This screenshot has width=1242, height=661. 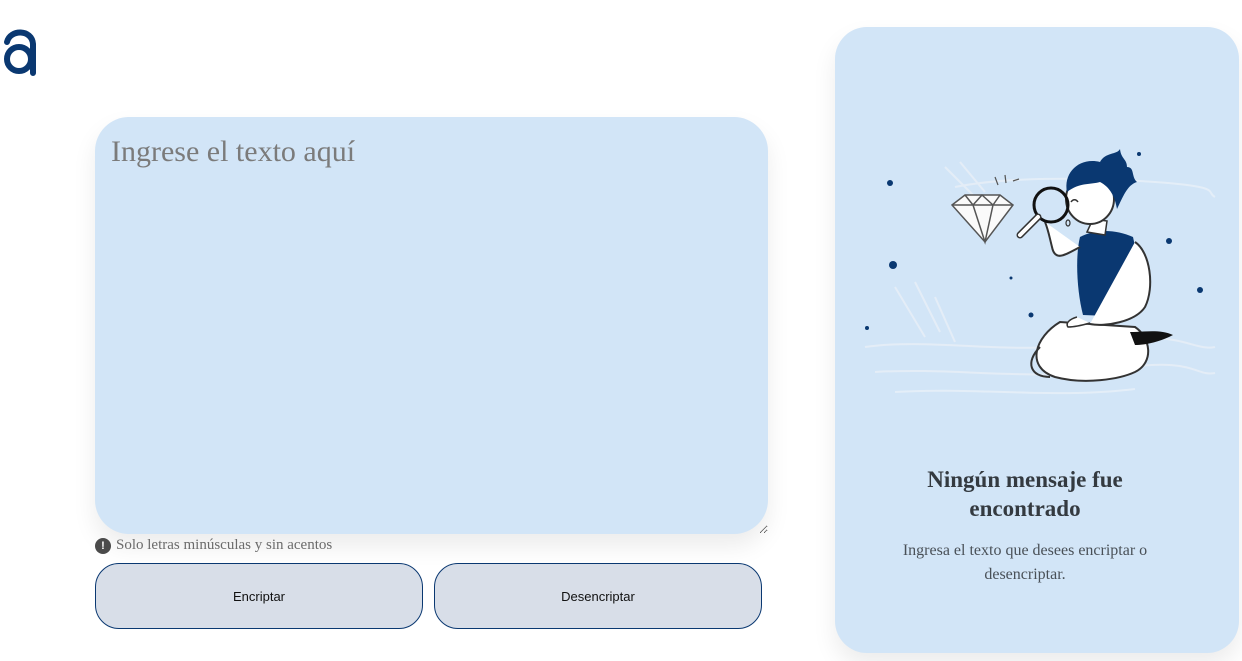 I want to click on encrypt-button: Encriptar, so click(x=259, y=596).